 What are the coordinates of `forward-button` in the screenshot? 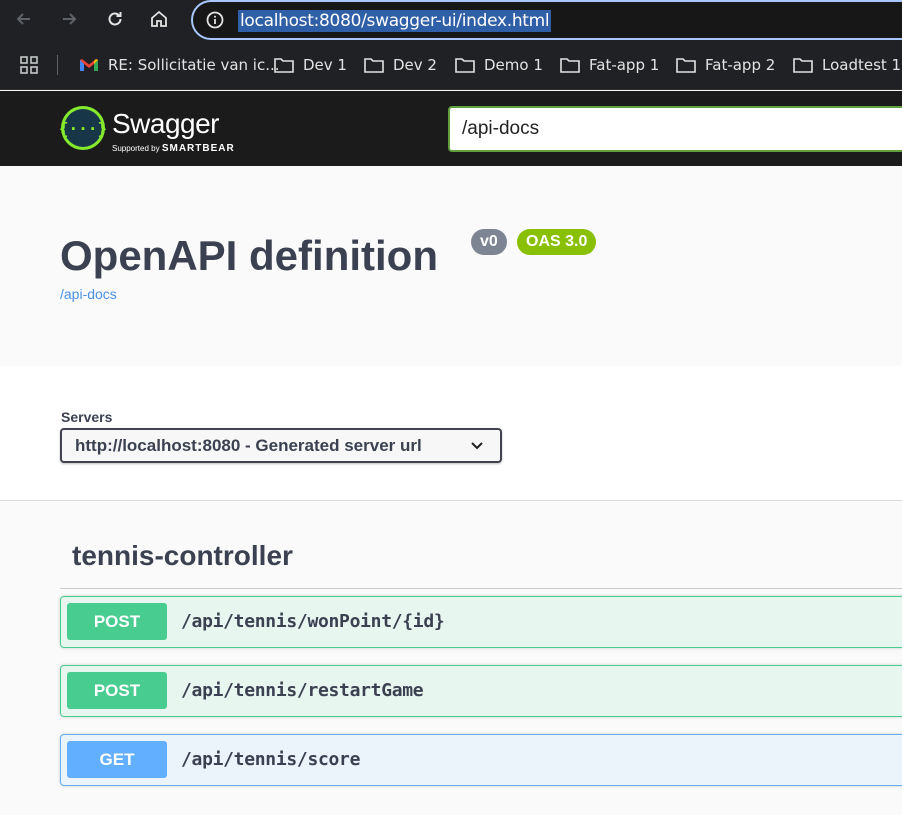 It's located at (69, 19).